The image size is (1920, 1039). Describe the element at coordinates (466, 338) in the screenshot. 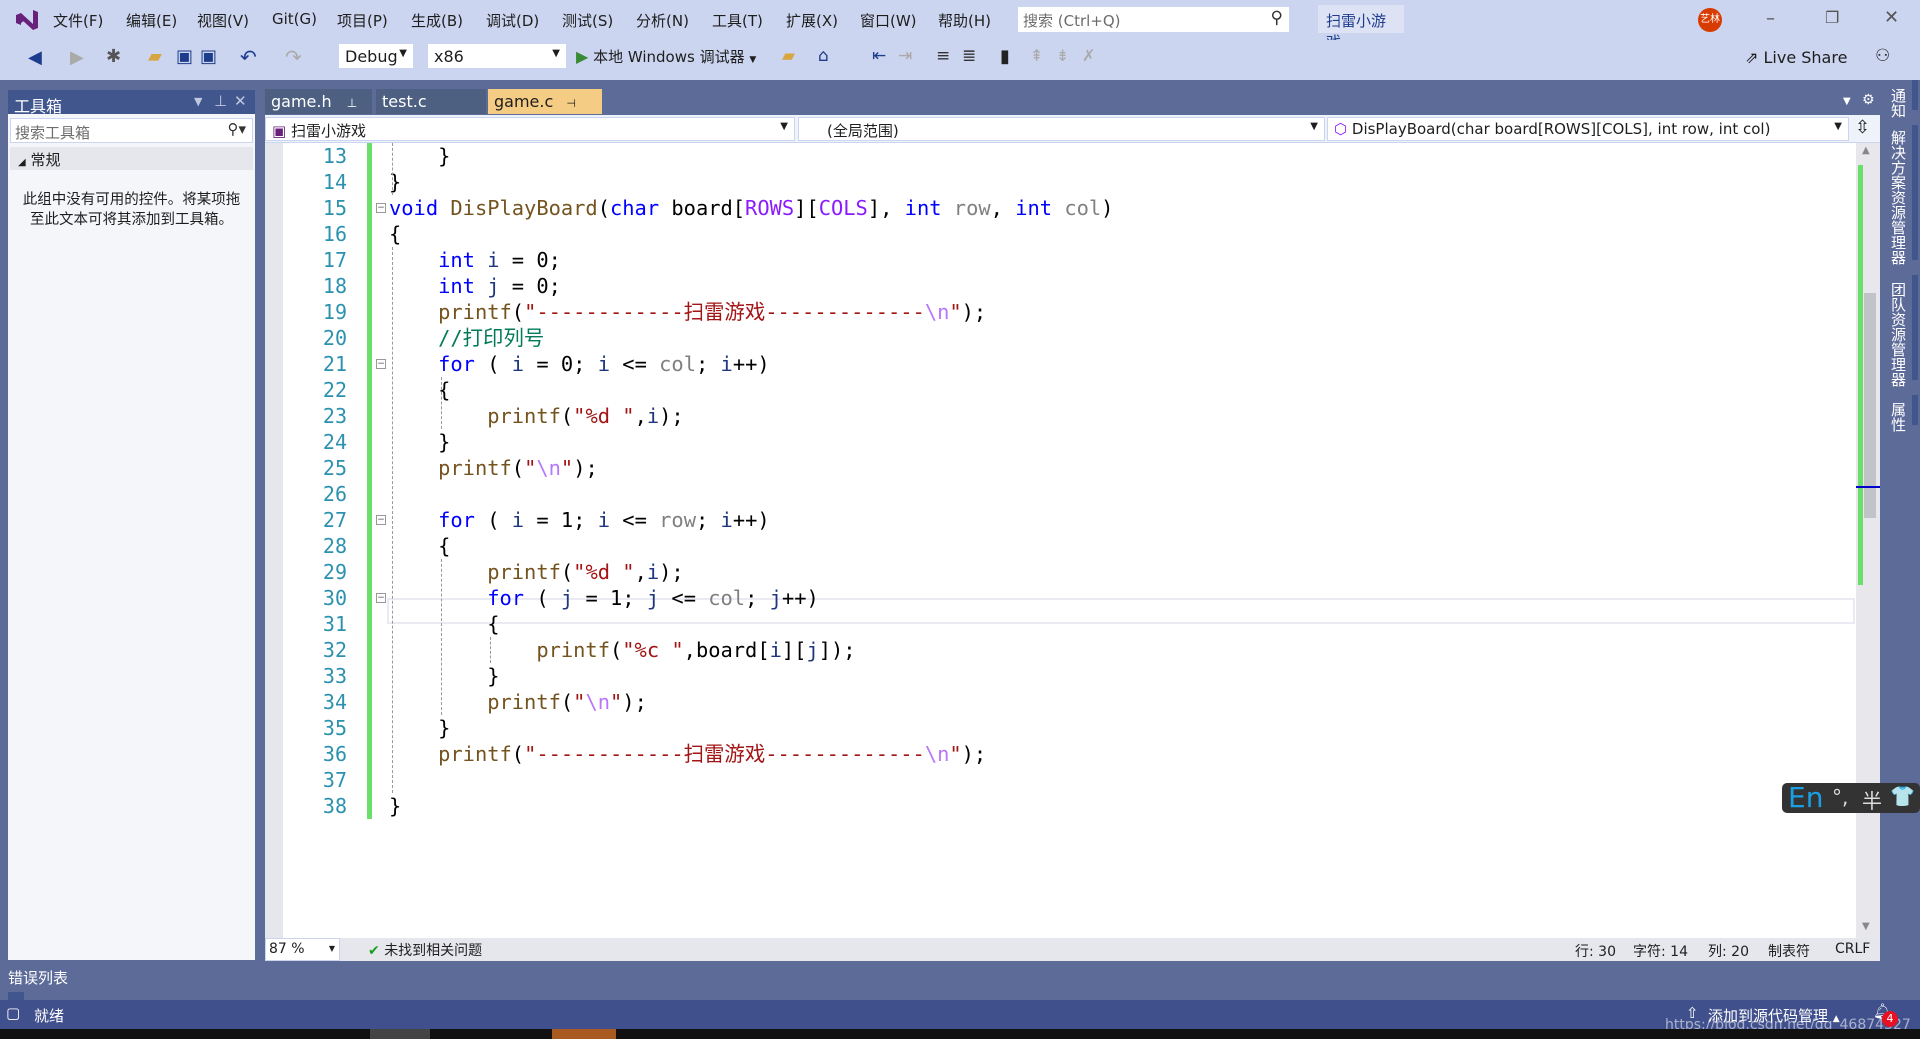

I see `code-line: //打印列号` at that location.